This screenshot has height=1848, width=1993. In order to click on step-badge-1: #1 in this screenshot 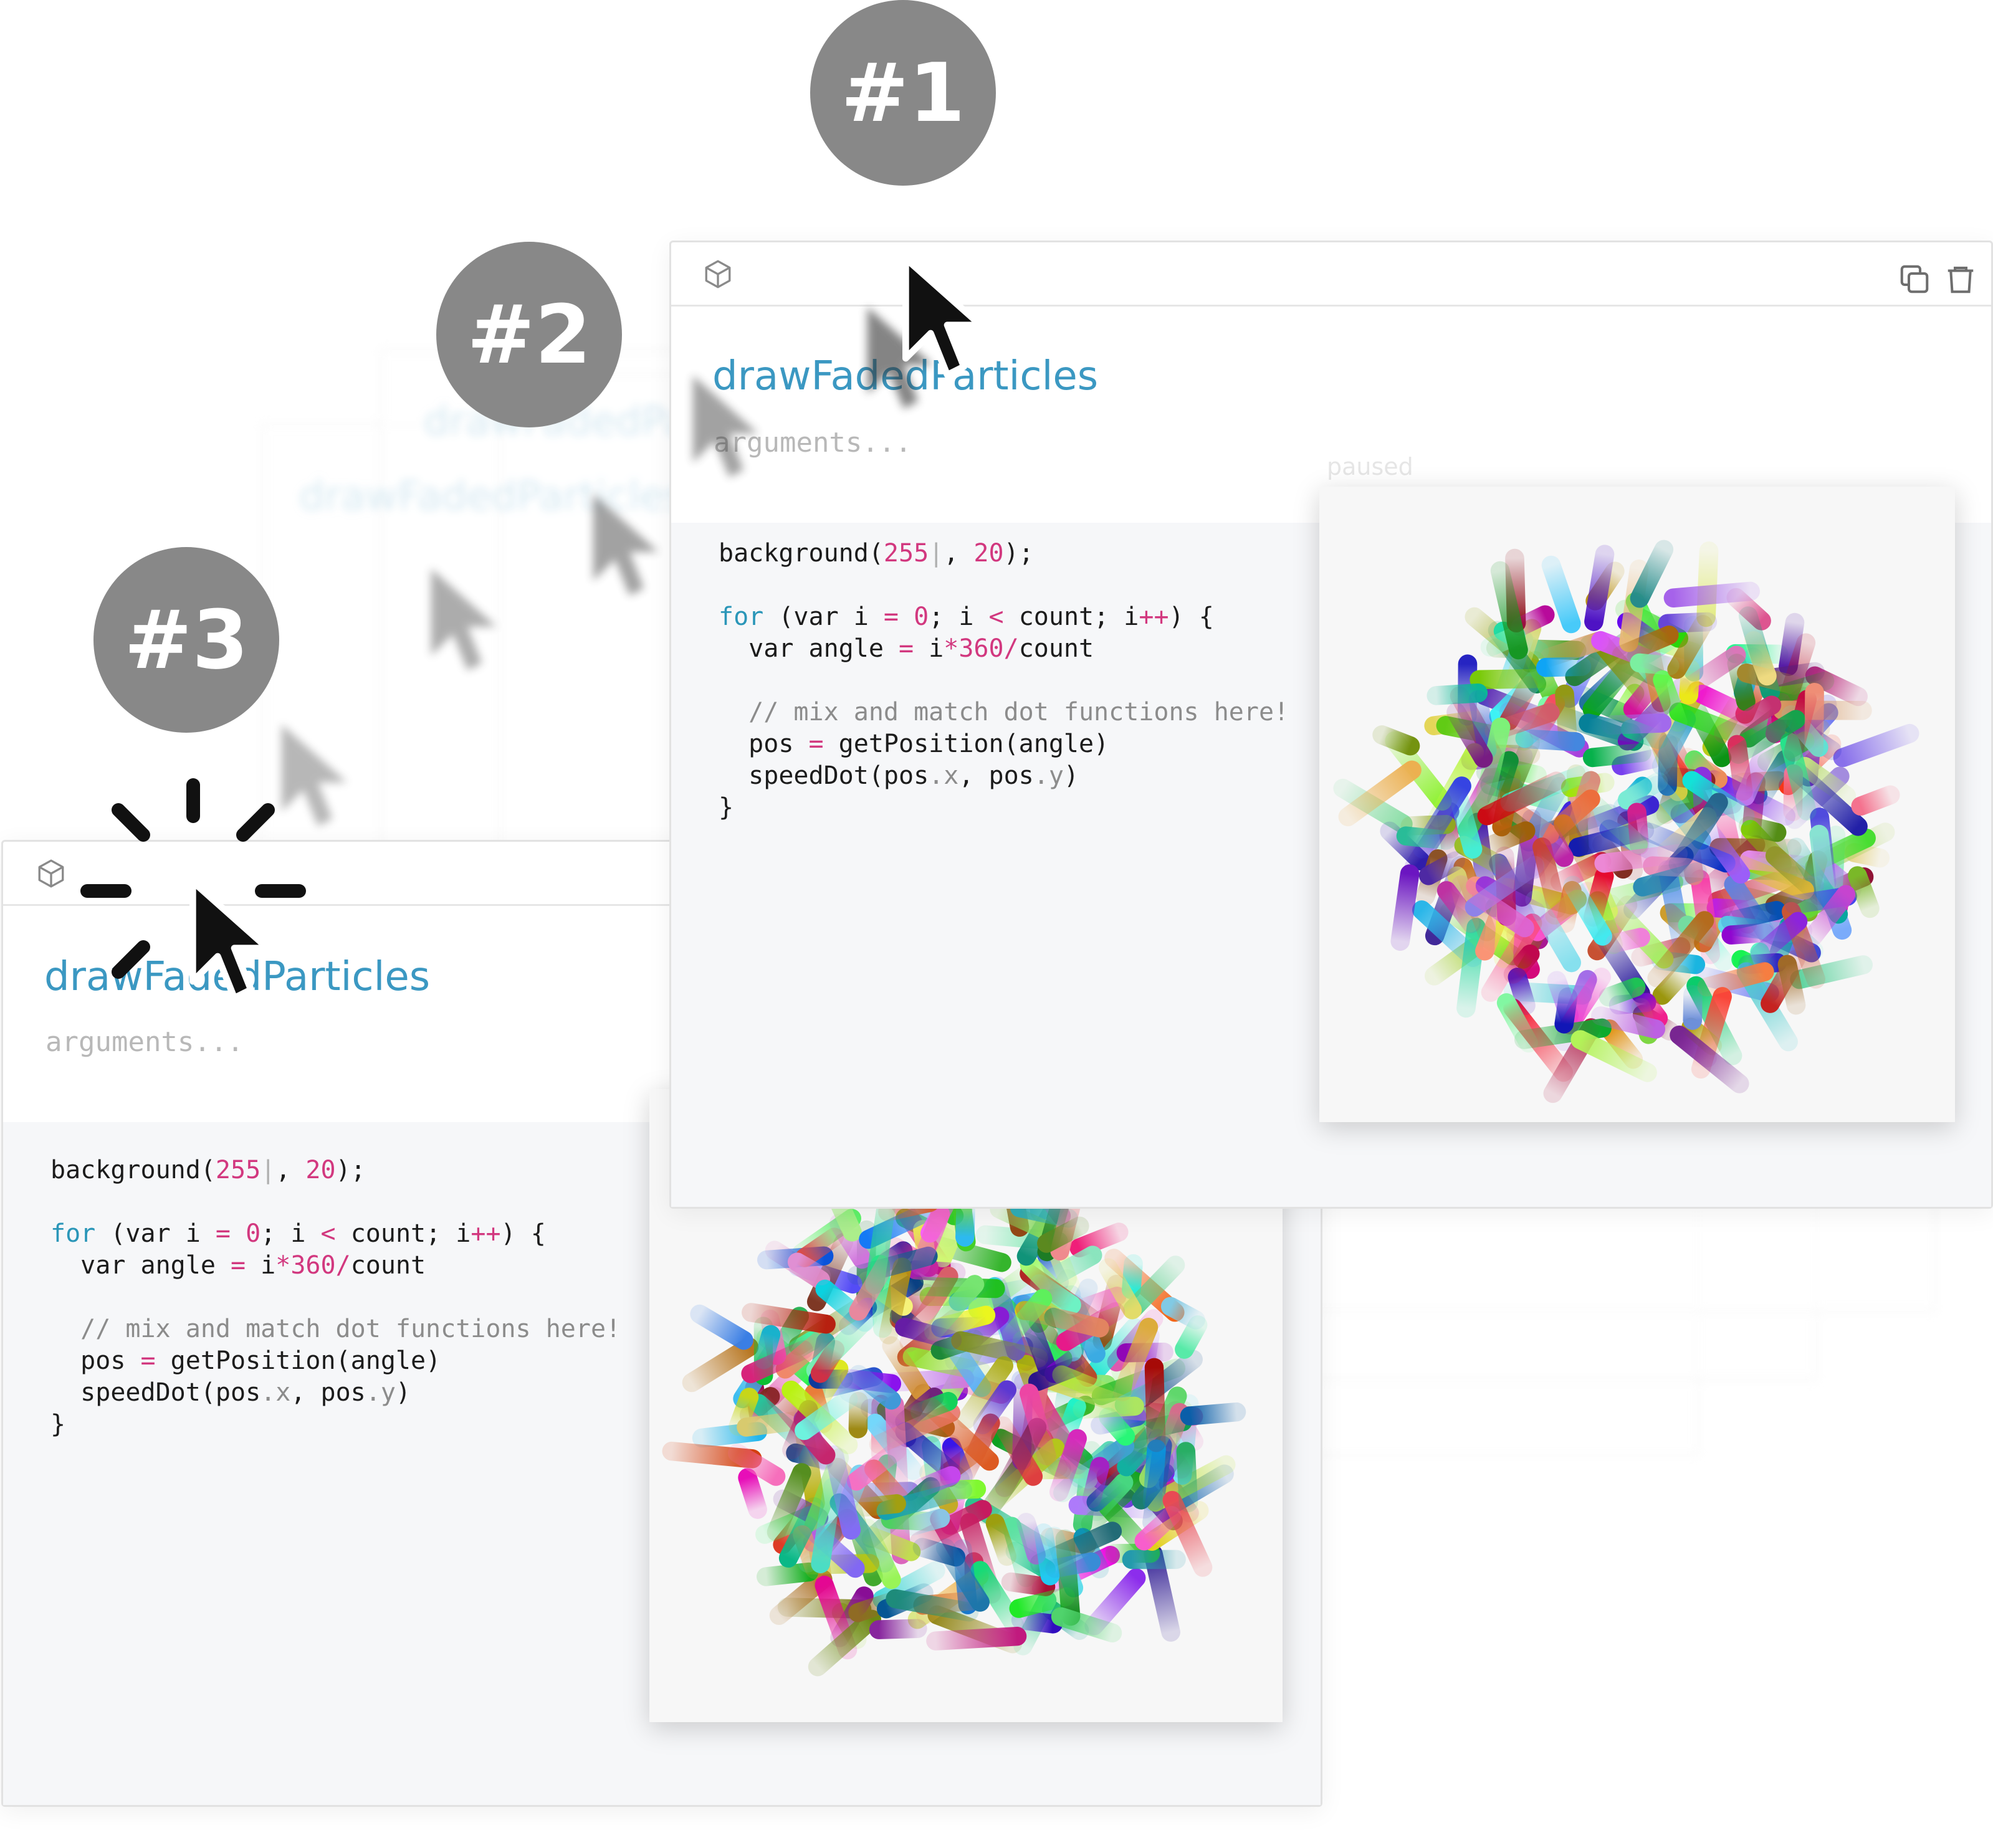, I will do `click(903, 93)`.